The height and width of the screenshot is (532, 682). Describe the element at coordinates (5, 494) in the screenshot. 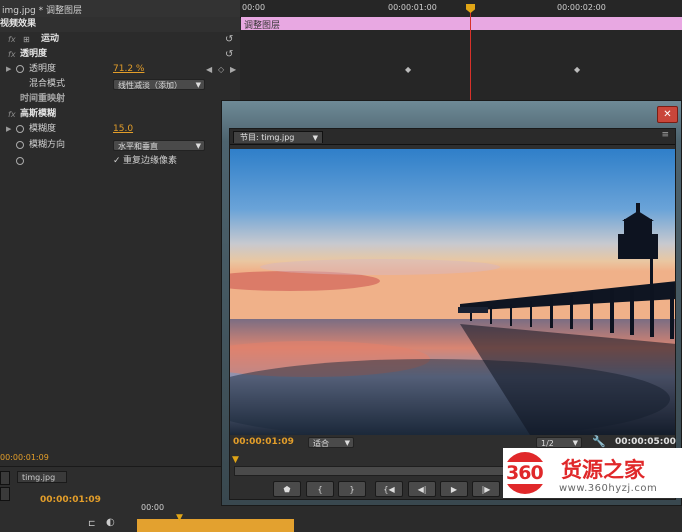

I see `track-select-tool-icon` at that location.